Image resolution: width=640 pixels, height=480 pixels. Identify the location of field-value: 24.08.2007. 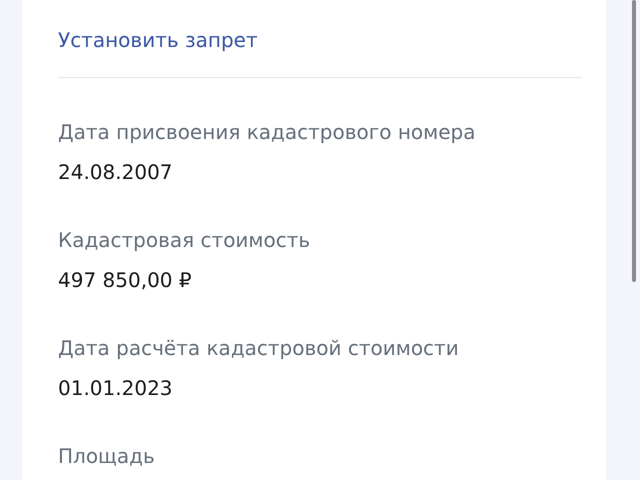
(116, 172).